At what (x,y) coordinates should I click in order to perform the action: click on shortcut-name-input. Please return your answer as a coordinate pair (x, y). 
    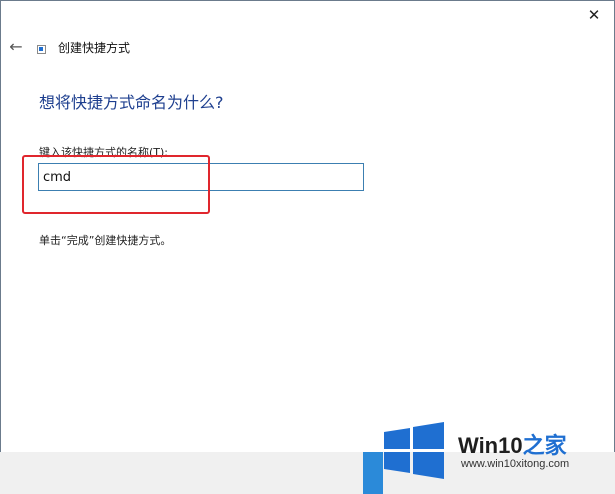
    Looking at the image, I should click on (201, 177).